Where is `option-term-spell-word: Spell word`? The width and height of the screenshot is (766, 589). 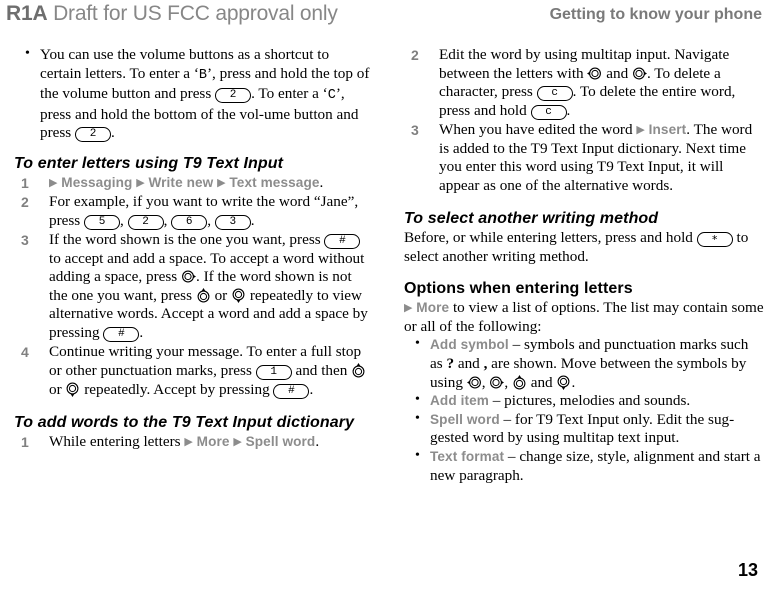
option-term-spell-word: Spell word is located at coordinates (465, 419).